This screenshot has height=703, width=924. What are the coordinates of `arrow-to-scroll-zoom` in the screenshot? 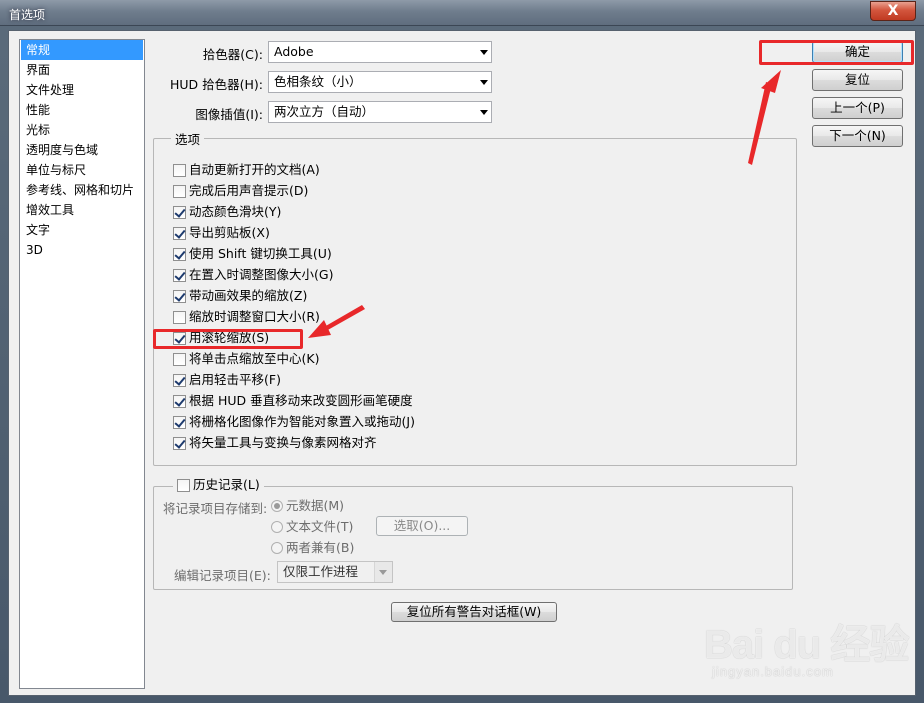 It's located at (336, 321).